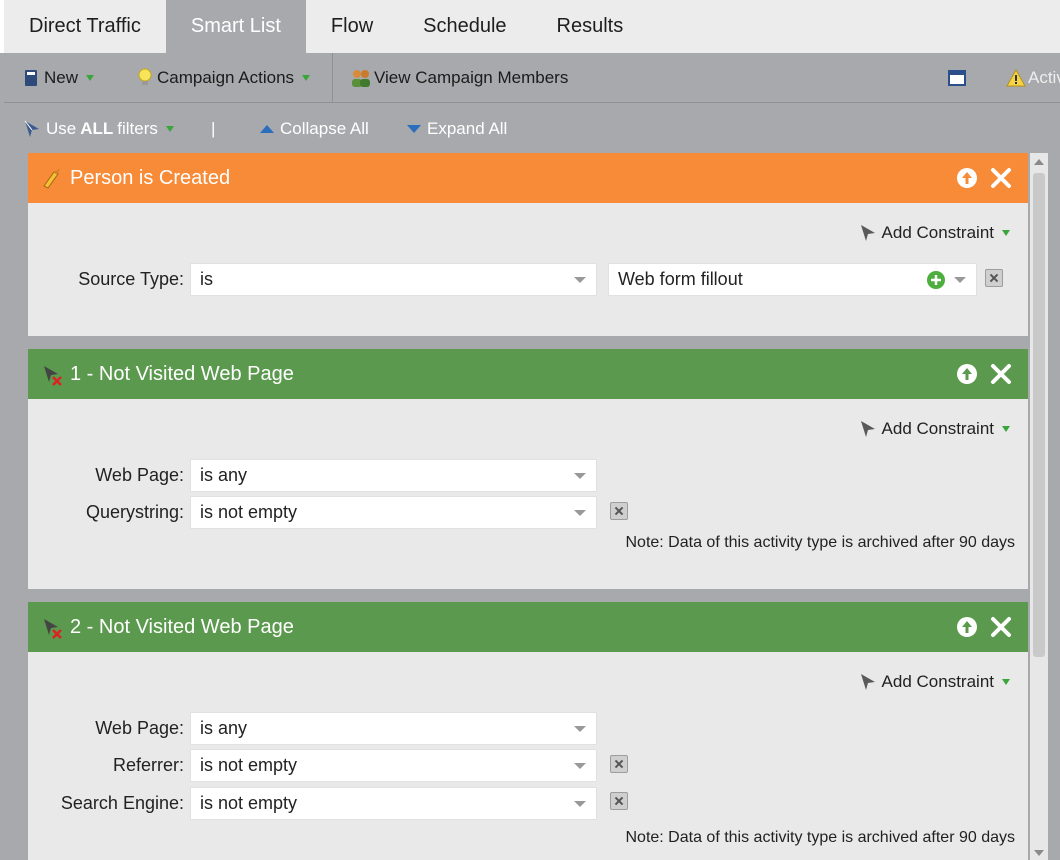 This screenshot has width=1060, height=860. Describe the element at coordinates (792, 279) in the screenshot. I see `value-select: Web form fillout` at that location.